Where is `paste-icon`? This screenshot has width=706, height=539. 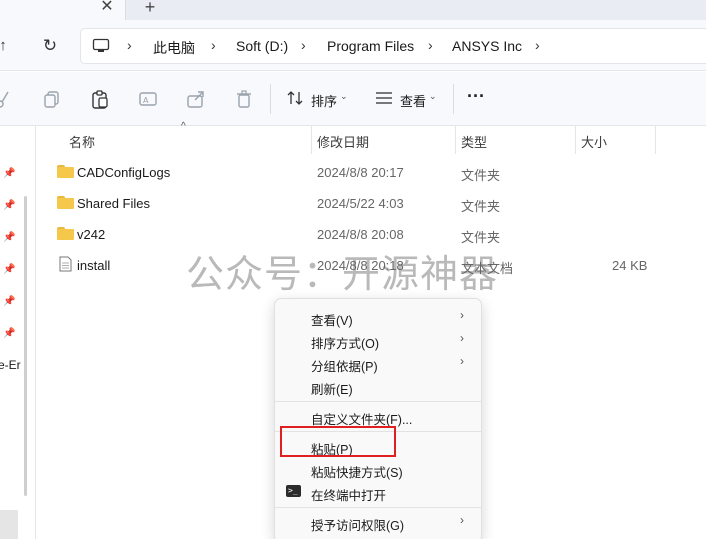 paste-icon is located at coordinates (100, 99).